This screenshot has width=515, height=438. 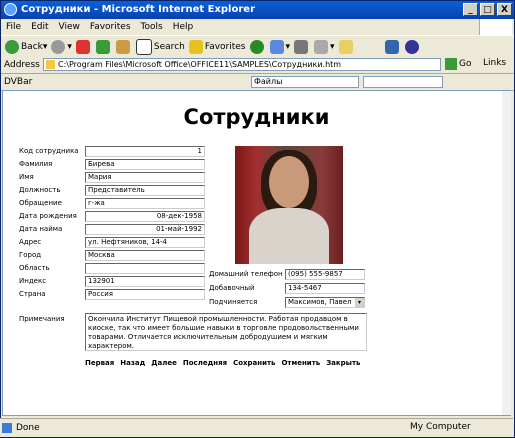 I want to click on mail-button: ▾, so click(x=279, y=47).